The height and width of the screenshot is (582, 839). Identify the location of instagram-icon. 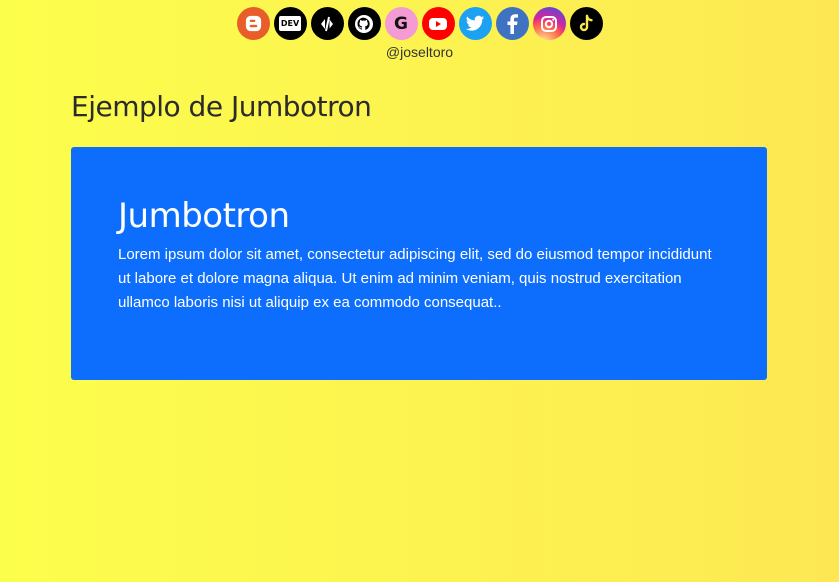
(549, 23).